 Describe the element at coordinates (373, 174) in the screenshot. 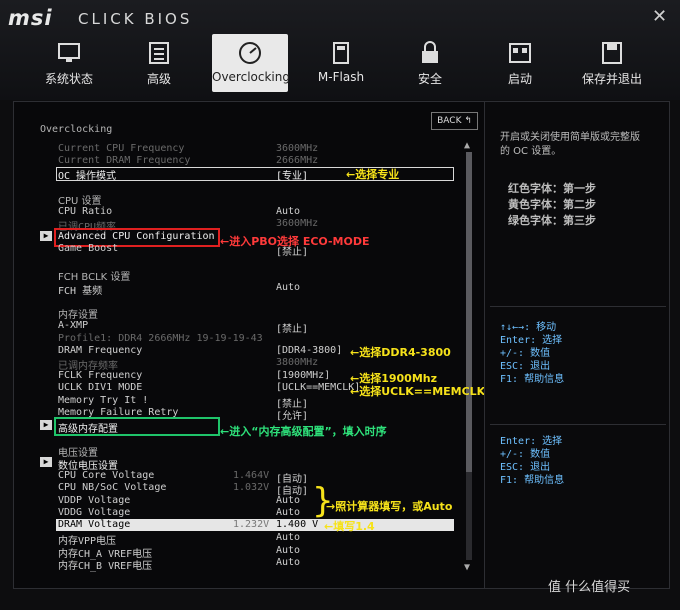

I see `annotation-select-pro: ←选择专业` at that location.